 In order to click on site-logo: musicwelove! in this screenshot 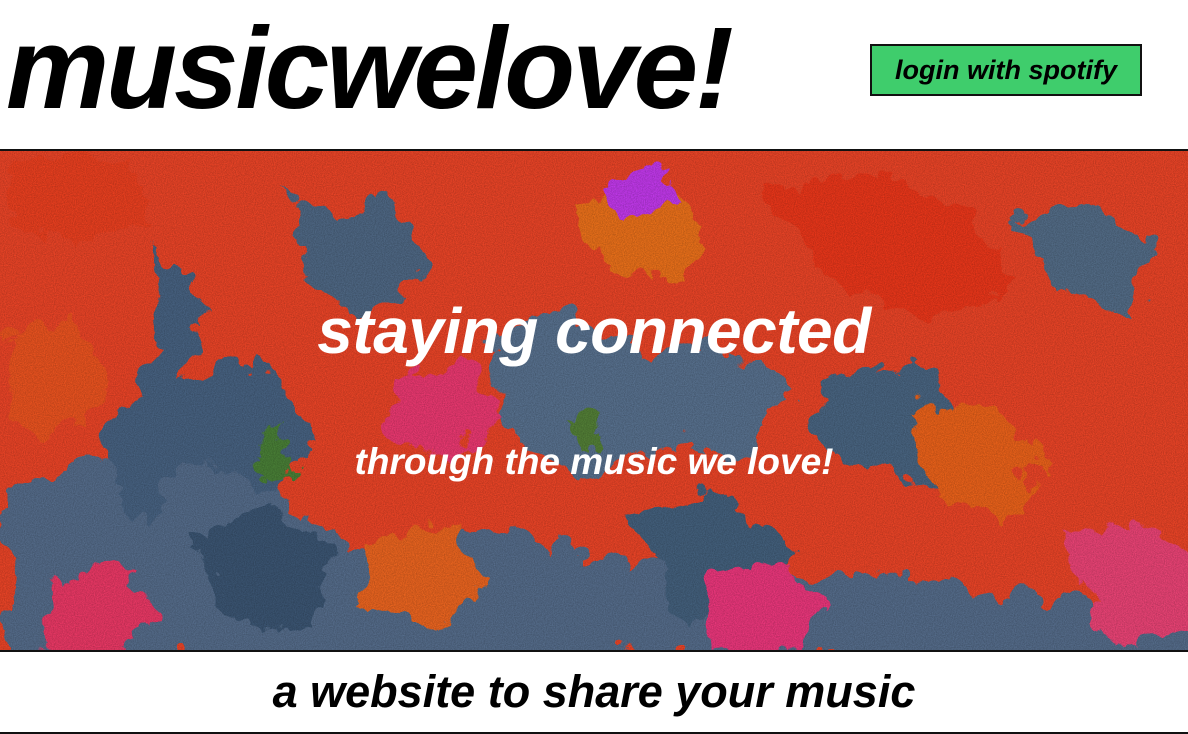, I will do `click(370, 69)`.